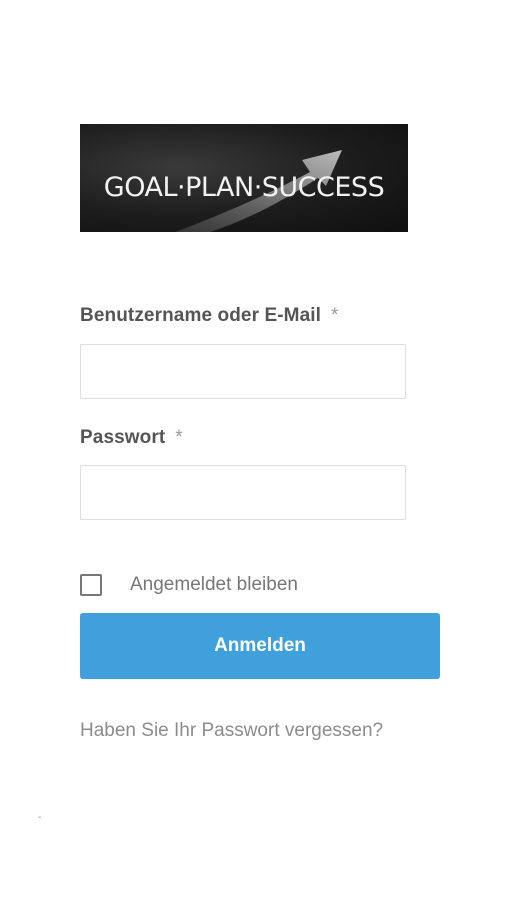 The height and width of the screenshot is (900, 506). What do you see at coordinates (260, 646) in the screenshot?
I see `login-button: Anmelden` at bounding box center [260, 646].